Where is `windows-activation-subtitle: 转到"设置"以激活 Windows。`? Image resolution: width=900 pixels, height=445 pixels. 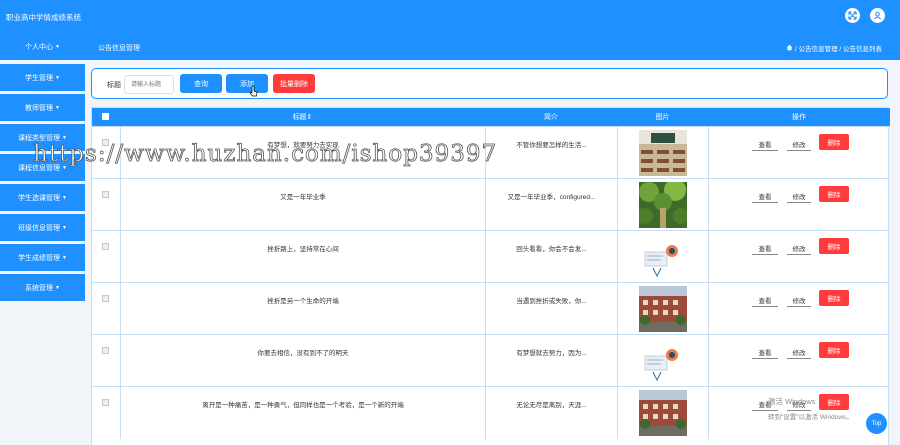
windows-activation-subtitle: 转到"设置"以激活 Windows。 is located at coordinates (810, 417).